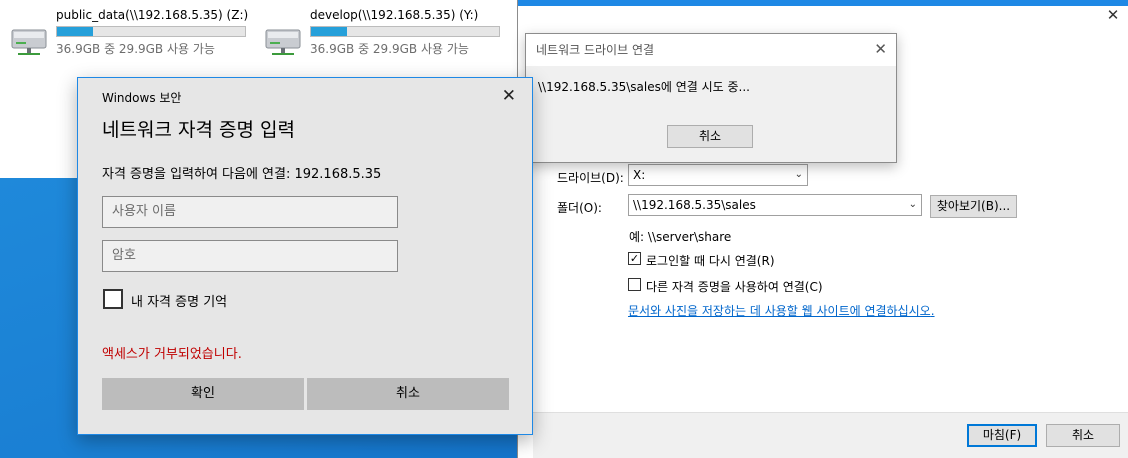  Describe the element at coordinates (408, 394) in the screenshot. I see `cancel-button: 취소` at that location.